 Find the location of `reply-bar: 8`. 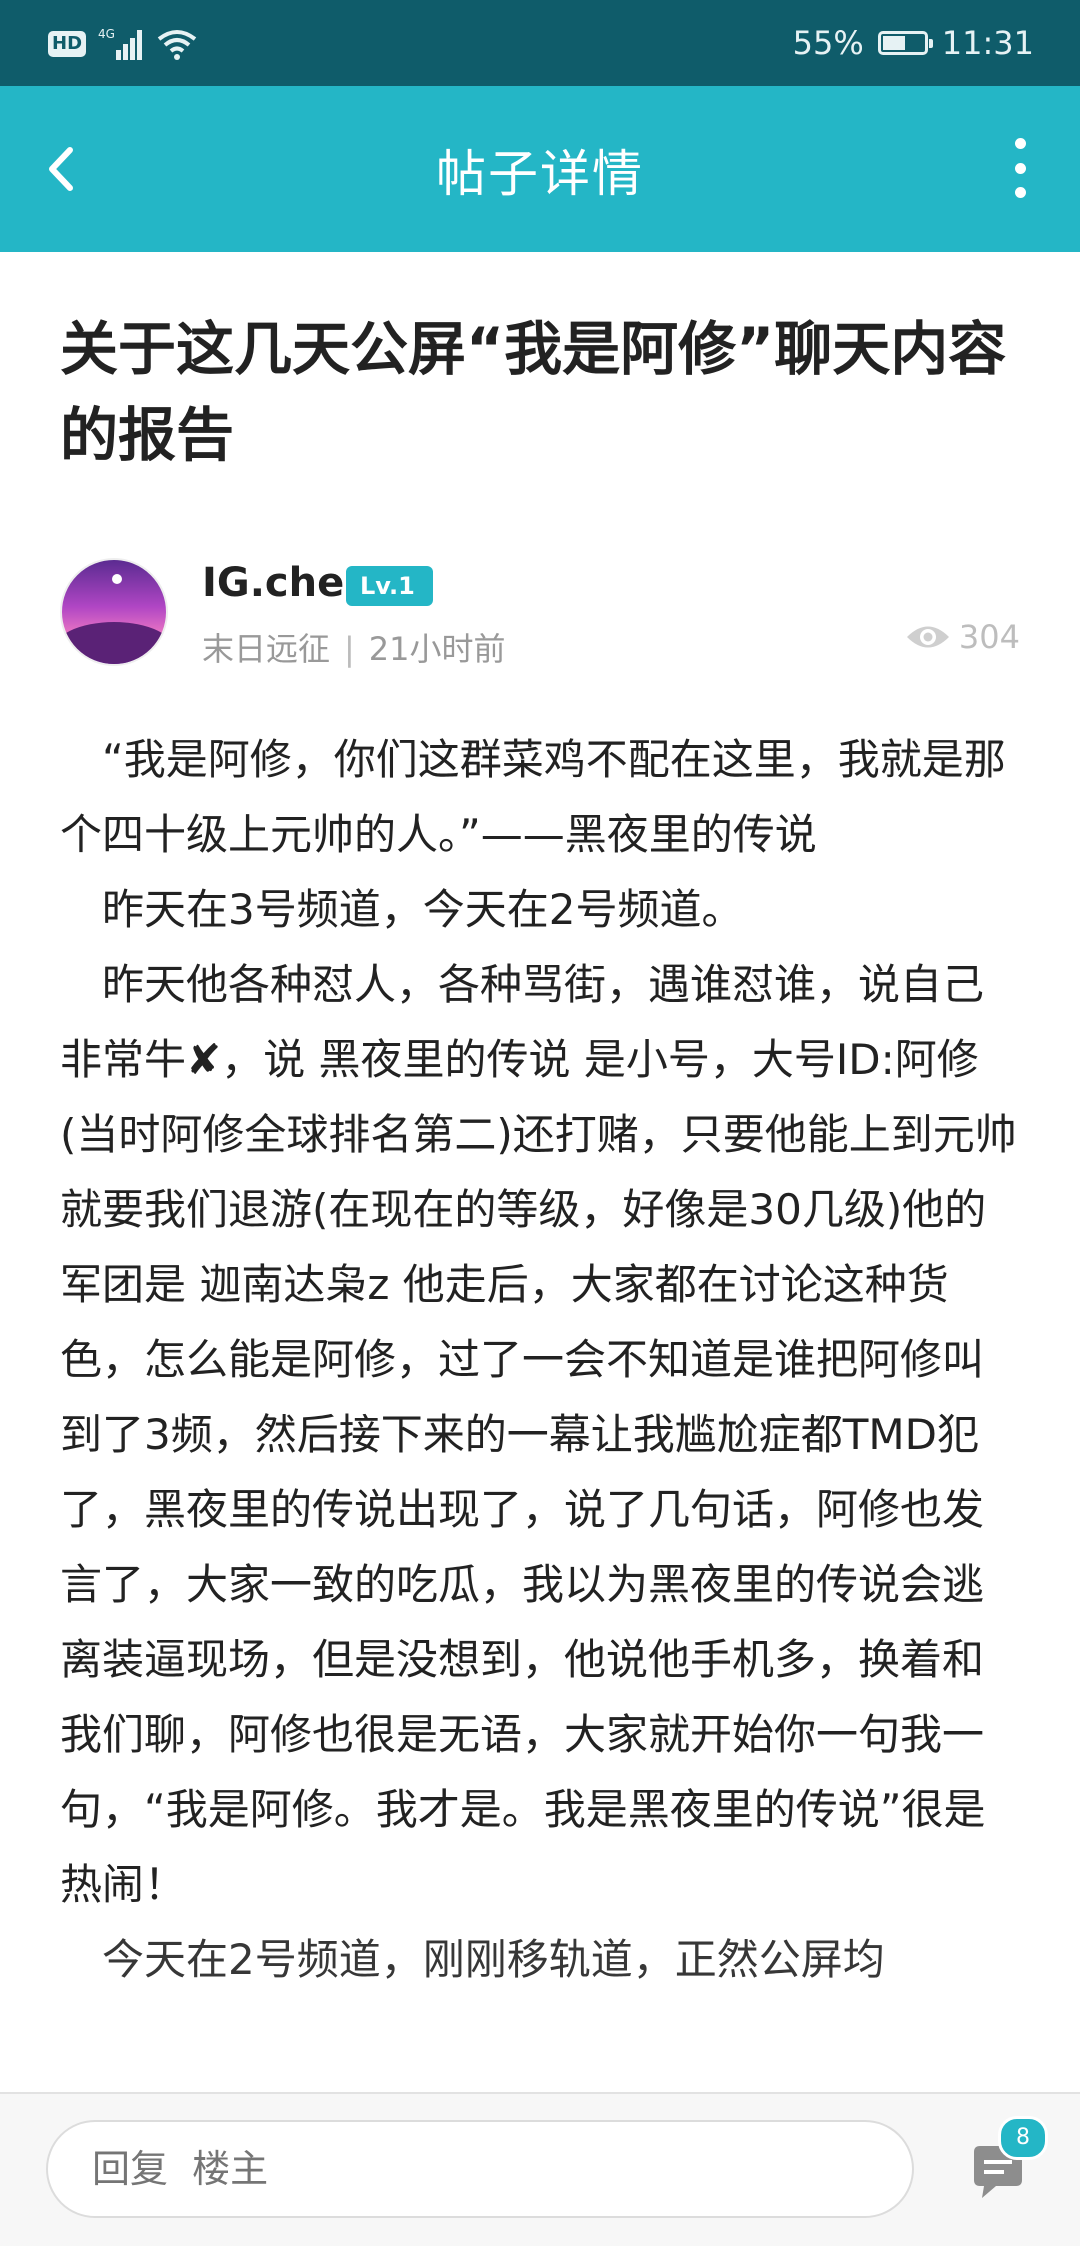

reply-bar: 8 is located at coordinates (540, 2169).